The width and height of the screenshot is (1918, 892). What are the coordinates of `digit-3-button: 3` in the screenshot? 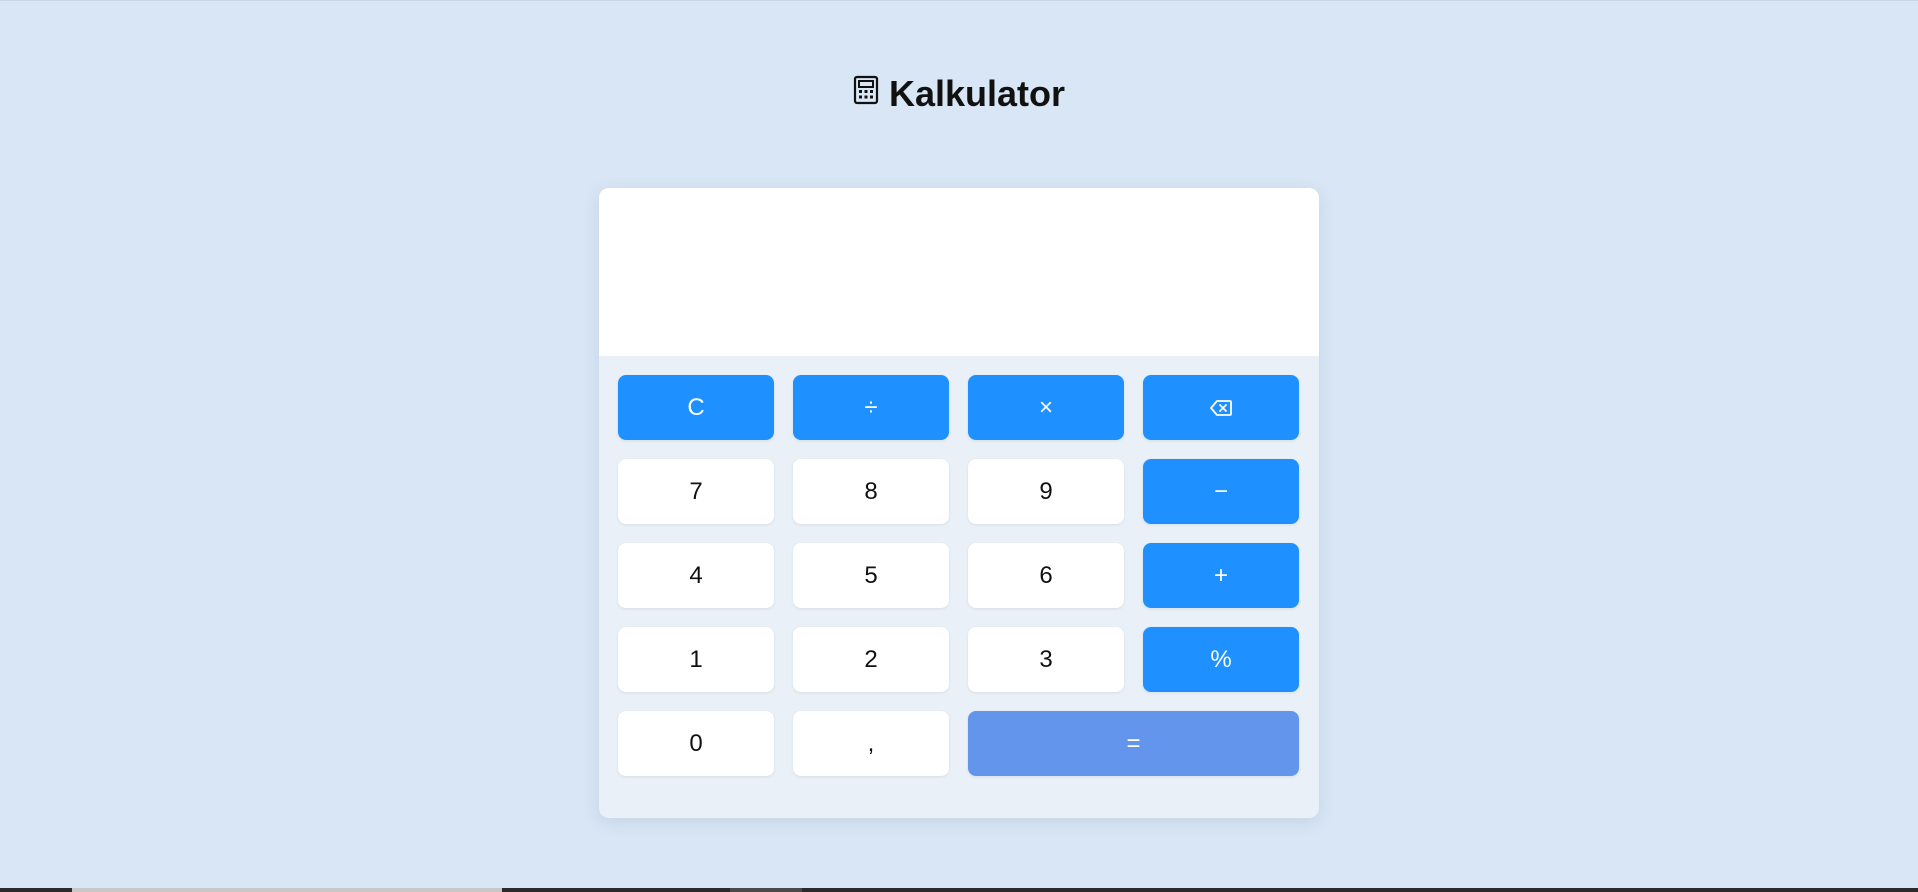 It's located at (1046, 659).